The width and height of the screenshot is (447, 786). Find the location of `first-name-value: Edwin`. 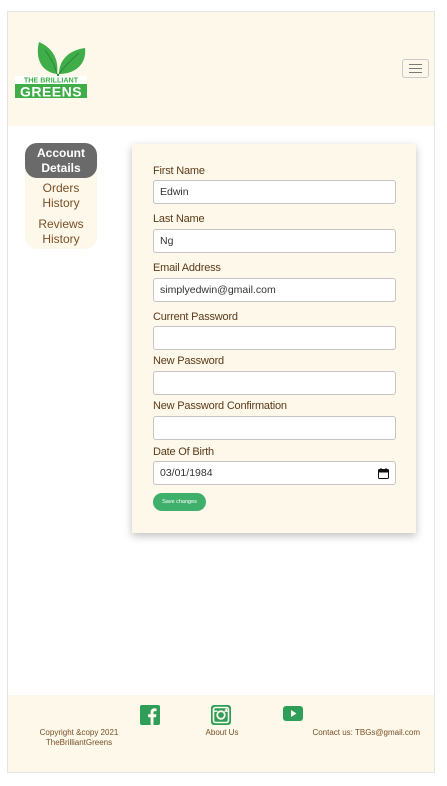

first-name-value: Edwin is located at coordinates (174, 192).